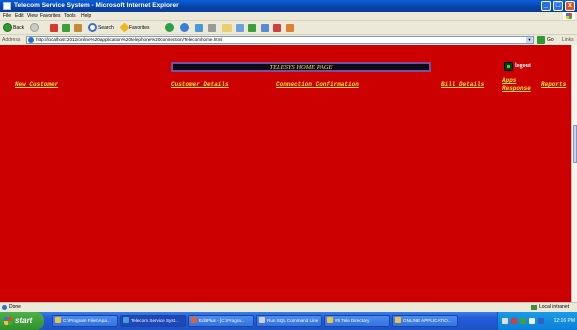  I want to click on menu-tools: Tools, so click(70, 16).